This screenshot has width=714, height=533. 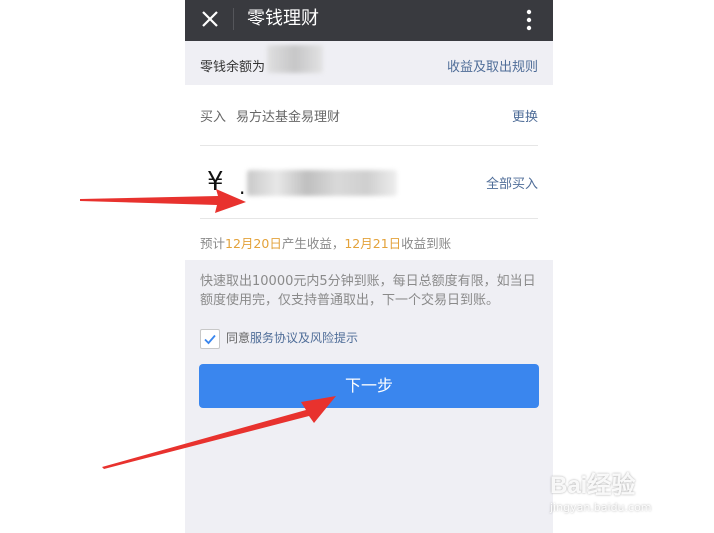 I want to click on estimate-suffix: 收益到账, so click(x=426, y=243).